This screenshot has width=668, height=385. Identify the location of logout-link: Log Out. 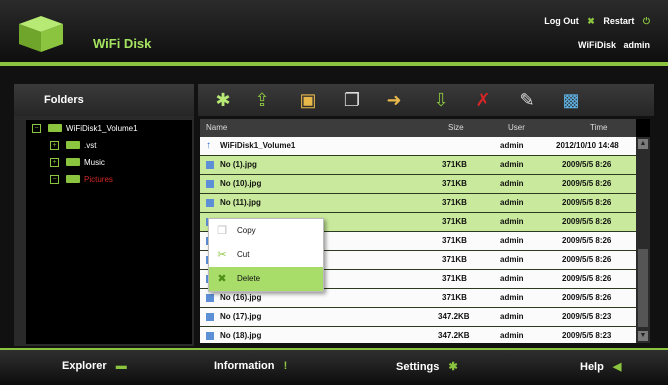
(561, 21).